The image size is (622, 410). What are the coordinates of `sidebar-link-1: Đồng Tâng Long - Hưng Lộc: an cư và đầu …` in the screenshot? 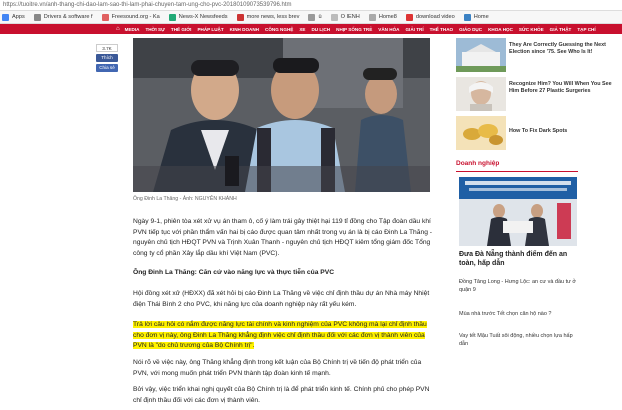 It's located at (521, 287).